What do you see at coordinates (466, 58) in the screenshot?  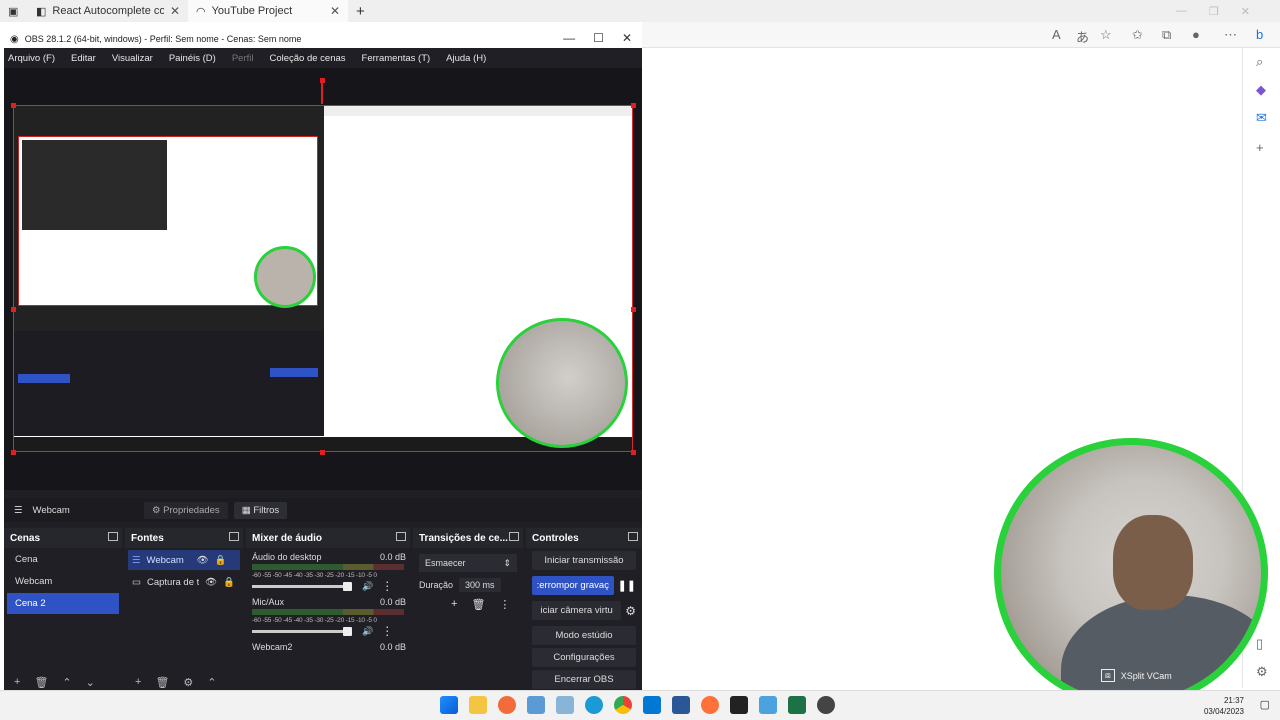 I see `menu-ajuda: Ajuda (H)` at bounding box center [466, 58].